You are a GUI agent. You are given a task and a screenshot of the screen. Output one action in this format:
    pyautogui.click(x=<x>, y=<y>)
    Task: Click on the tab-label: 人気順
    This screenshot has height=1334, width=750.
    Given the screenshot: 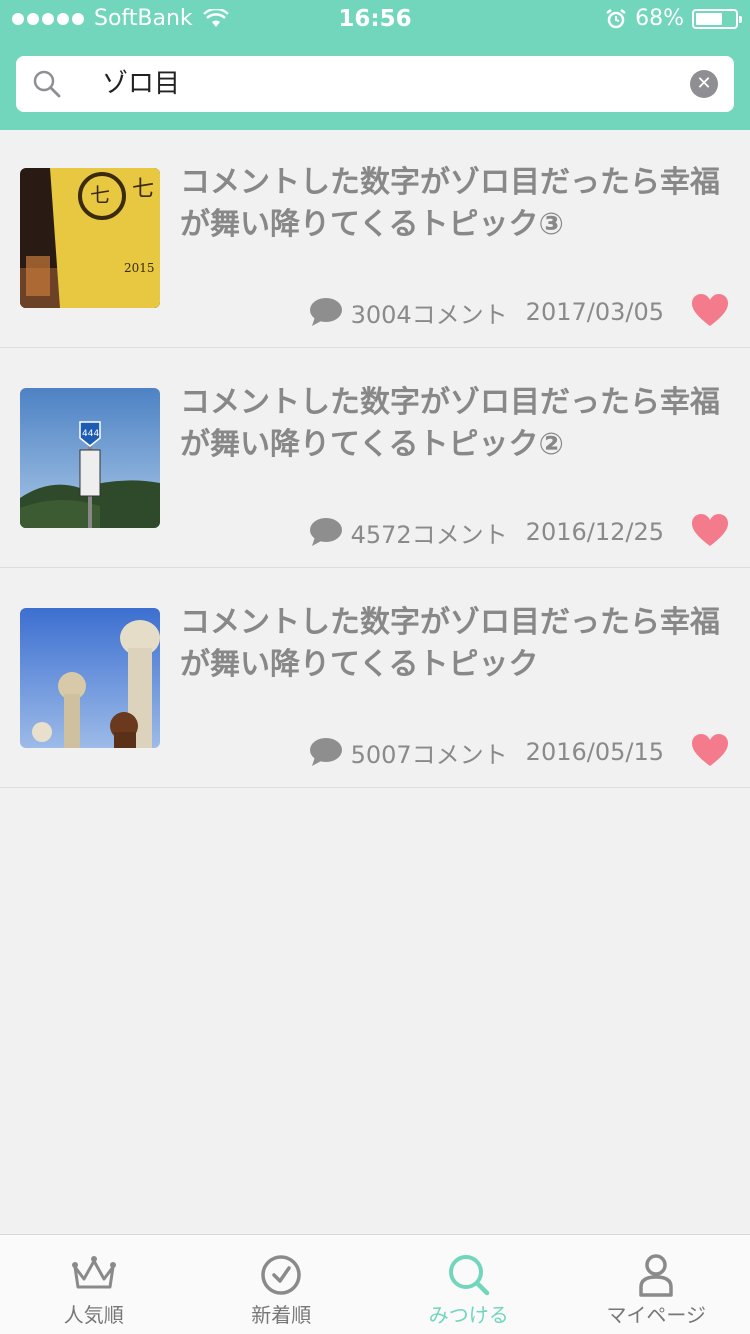 What is the action you would take?
    pyautogui.click(x=93, y=1315)
    